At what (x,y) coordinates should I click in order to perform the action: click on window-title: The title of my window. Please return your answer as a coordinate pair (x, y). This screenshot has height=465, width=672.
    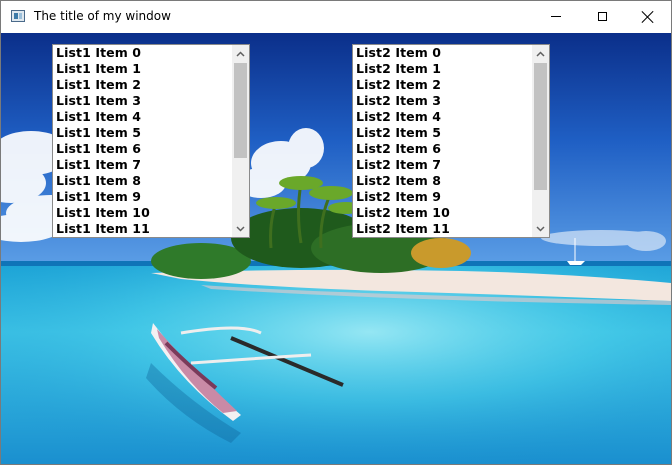
    Looking at the image, I should click on (102, 16).